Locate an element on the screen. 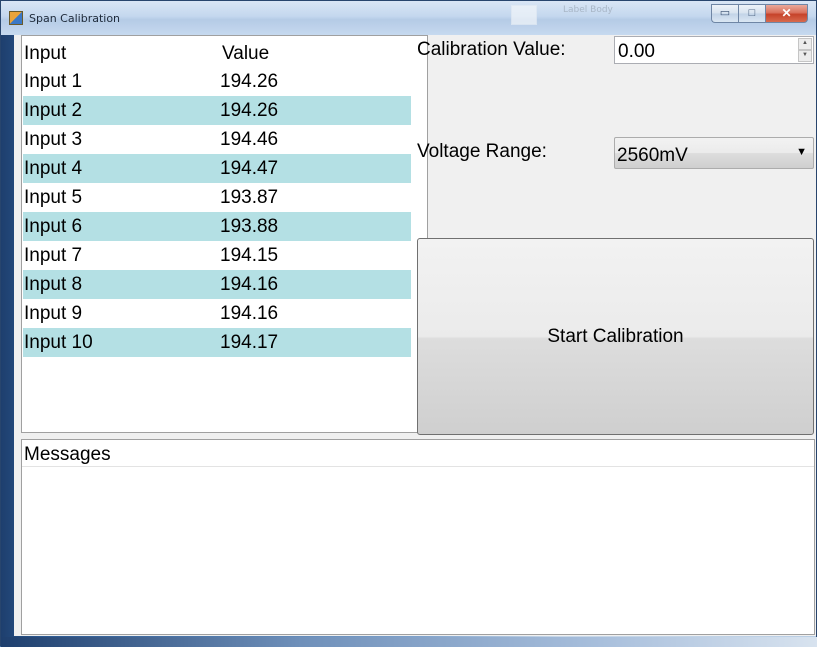  input-value-cell: 194.46 is located at coordinates (249, 139).